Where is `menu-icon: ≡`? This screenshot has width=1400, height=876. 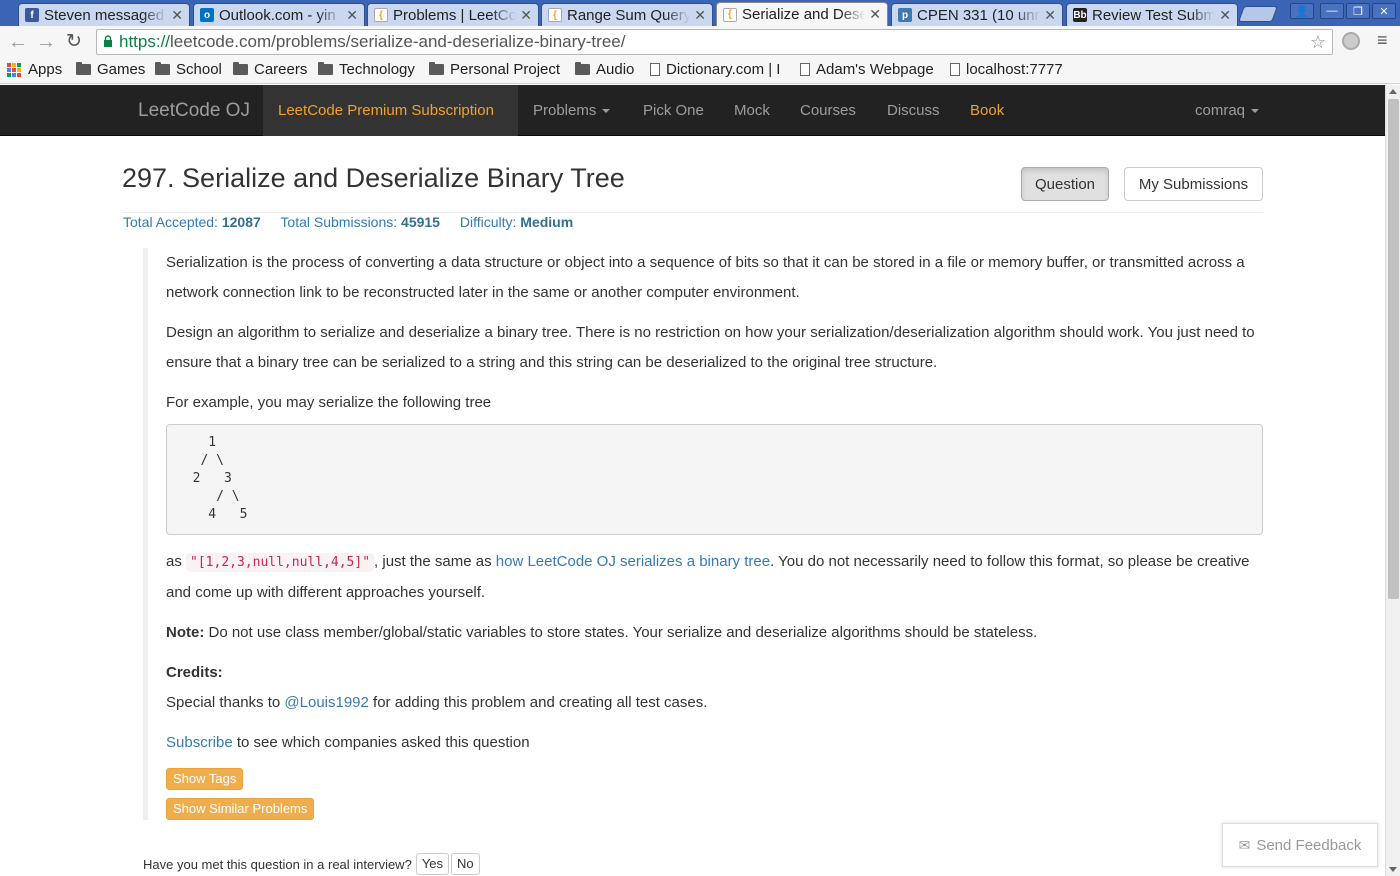 menu-icon: ≡ is located at coordinates (1382, 40).